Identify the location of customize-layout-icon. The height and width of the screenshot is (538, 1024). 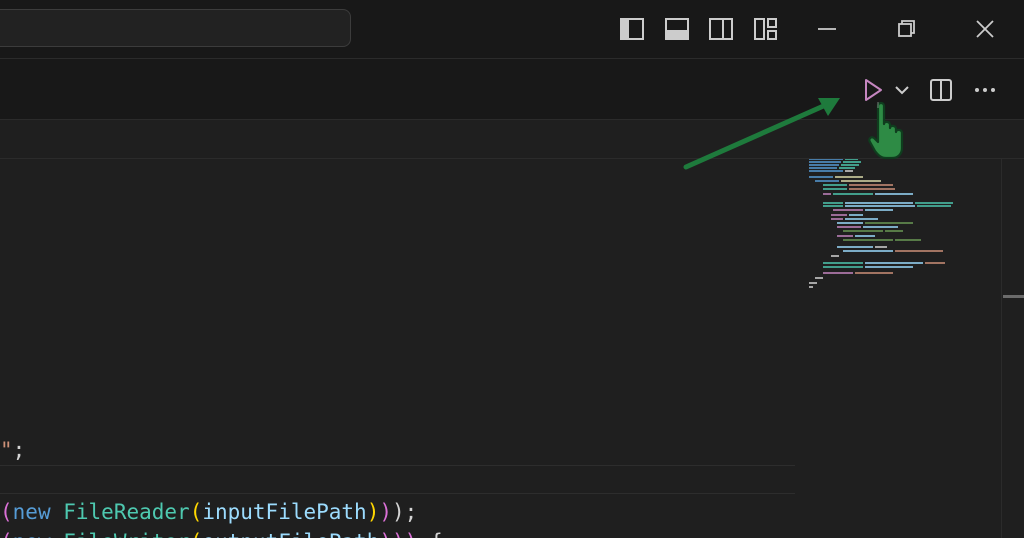
(766, 29).